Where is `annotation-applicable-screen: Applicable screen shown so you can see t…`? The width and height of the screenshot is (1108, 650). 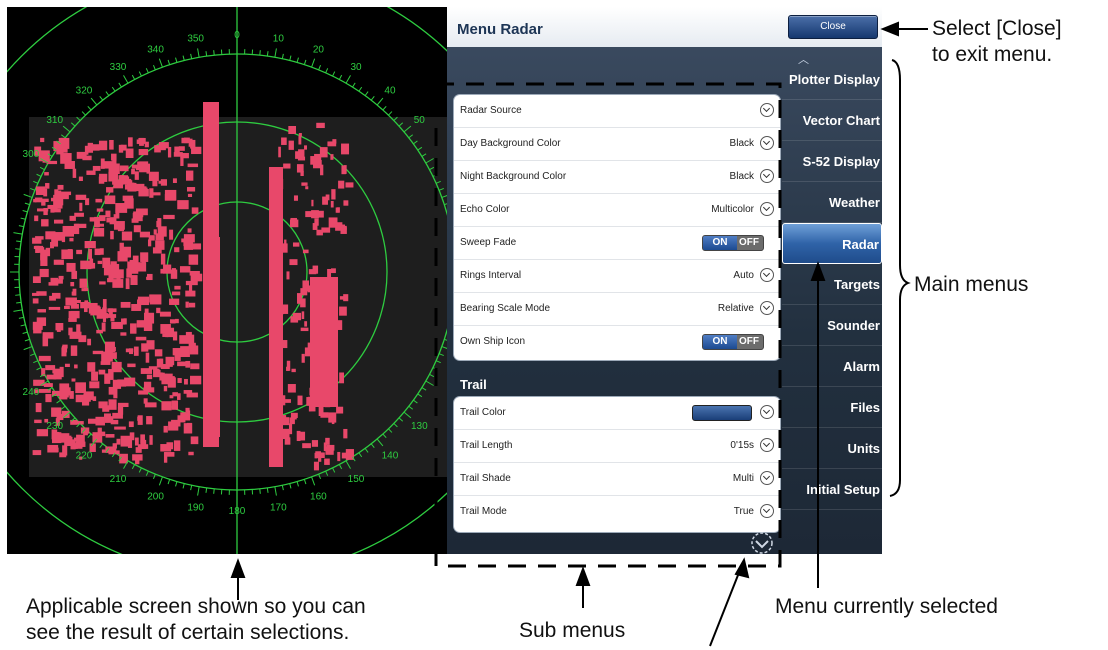
annotation-applicable-screen: Applicable screen shown so you can see t… is located at coordinates (196, 619).